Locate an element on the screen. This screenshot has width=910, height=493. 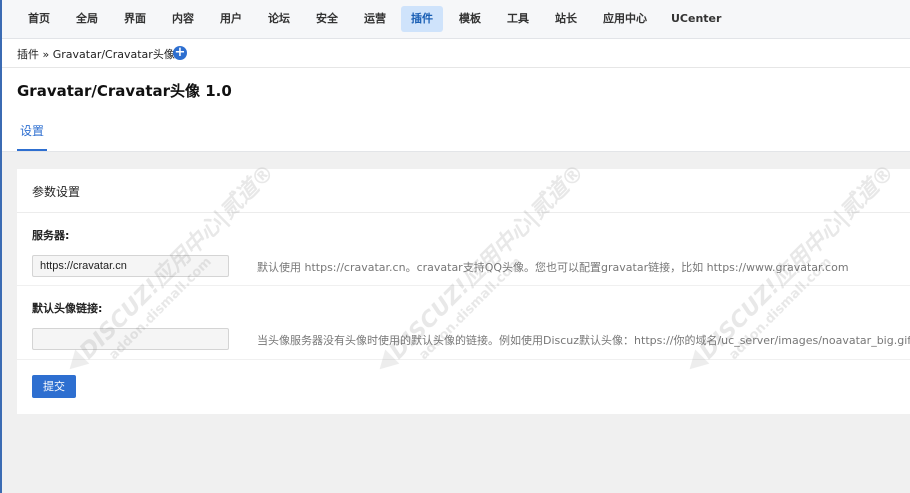
server-label: 服务器: is located at coordinates (51, 235).